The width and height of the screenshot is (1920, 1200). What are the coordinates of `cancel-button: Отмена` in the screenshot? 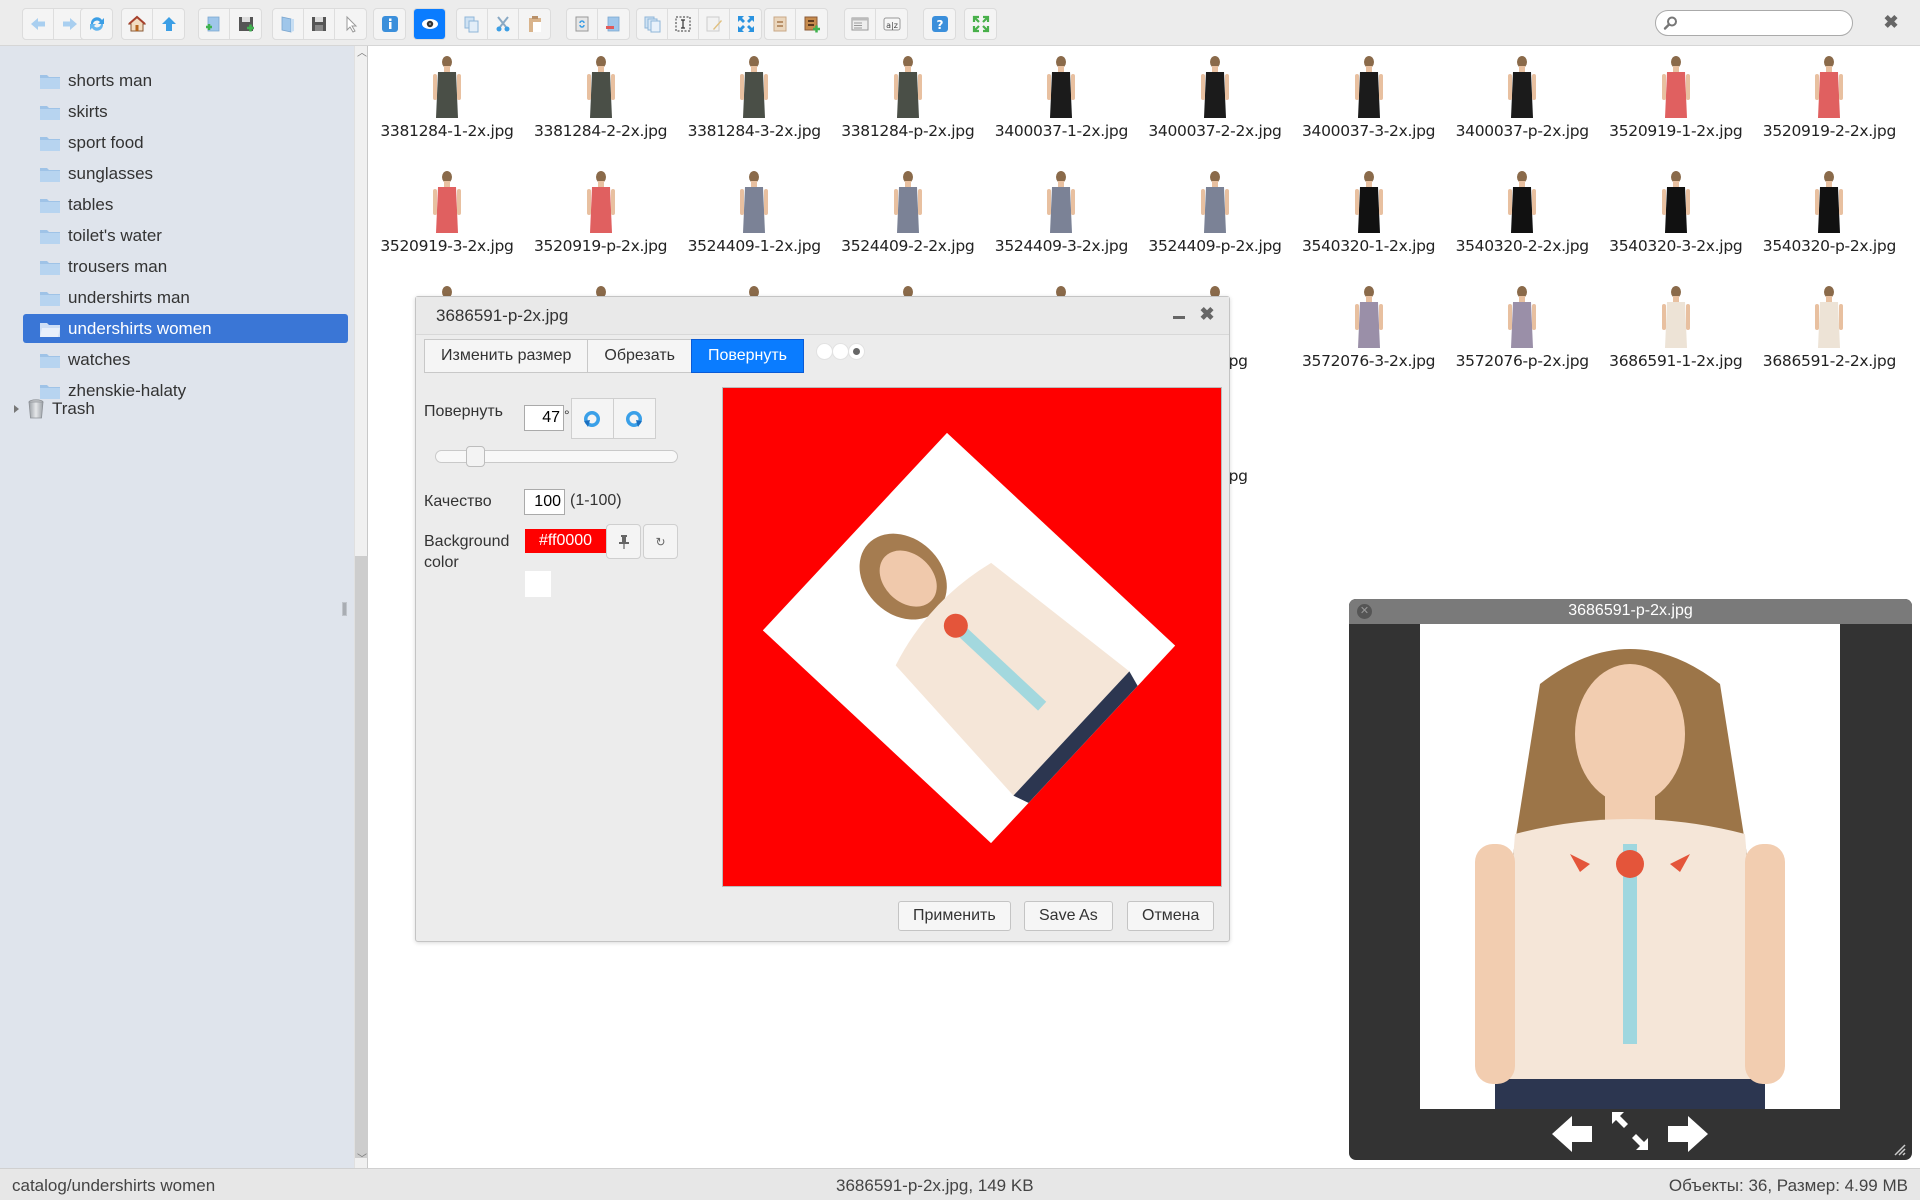 It's located at (1171, 916).